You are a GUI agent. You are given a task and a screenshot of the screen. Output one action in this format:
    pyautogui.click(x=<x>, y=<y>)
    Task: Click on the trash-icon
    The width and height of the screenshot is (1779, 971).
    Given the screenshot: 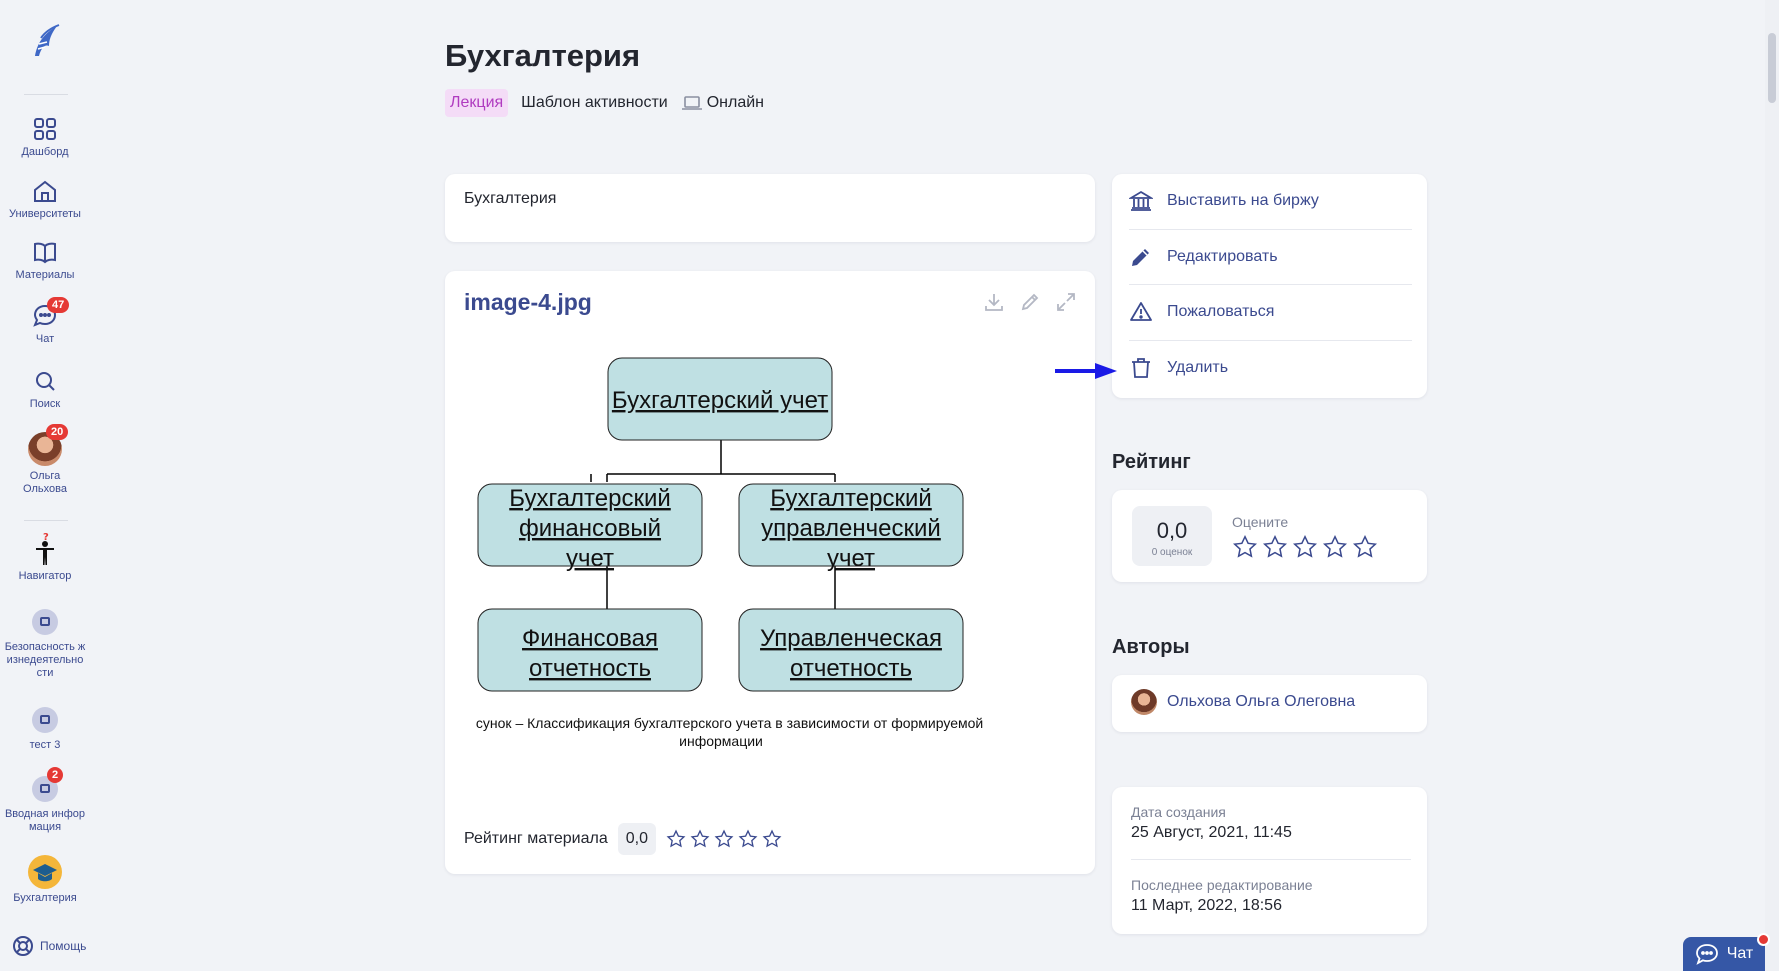 What is the action you would take?
    pyautogui.click(x=1141, y=368)
    